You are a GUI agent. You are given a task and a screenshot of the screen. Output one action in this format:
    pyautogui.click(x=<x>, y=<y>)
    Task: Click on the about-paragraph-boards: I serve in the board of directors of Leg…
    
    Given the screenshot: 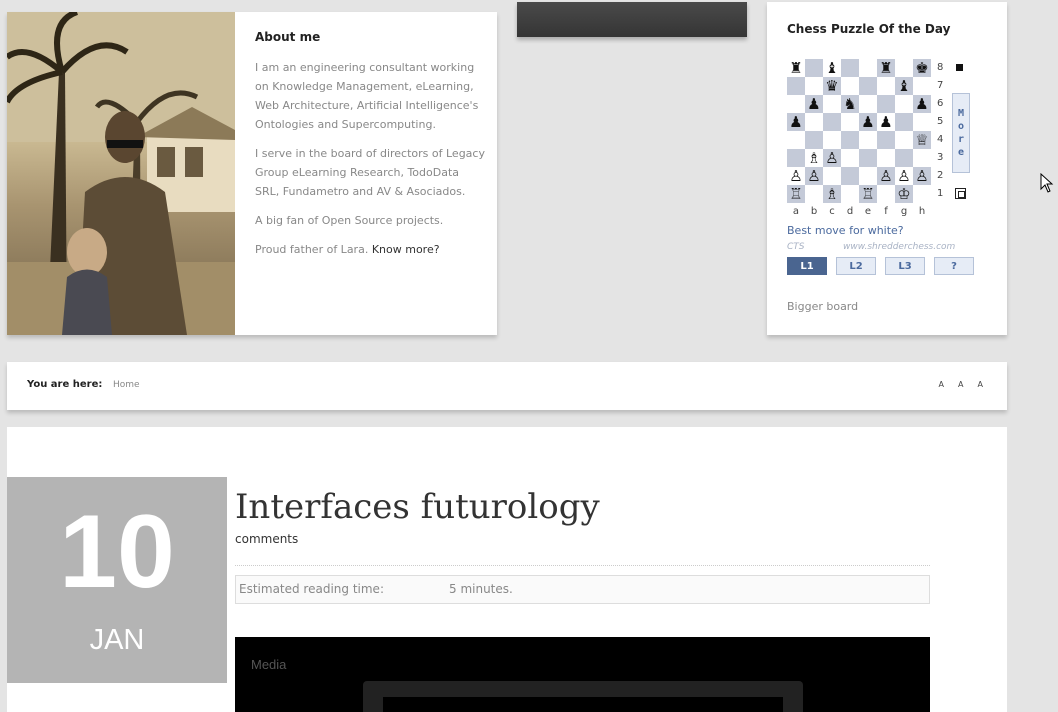 What is the action you would take?
    pyautogui.click(x=370, y=172)
    